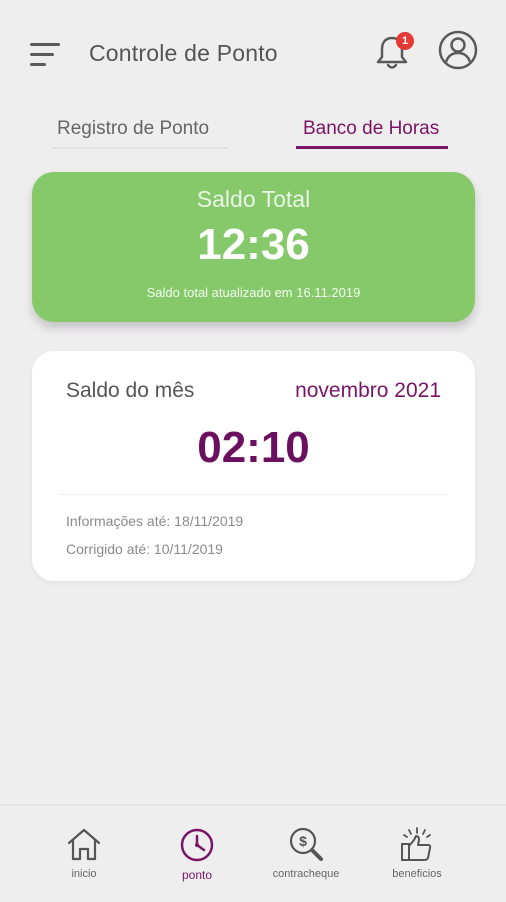 The height and width of the screenshot is (902, 506). Describe the element at coordinates (133, 129) in the screenshot. I see `tab-registro-de-ponto: Registro de Ponto` at that location.